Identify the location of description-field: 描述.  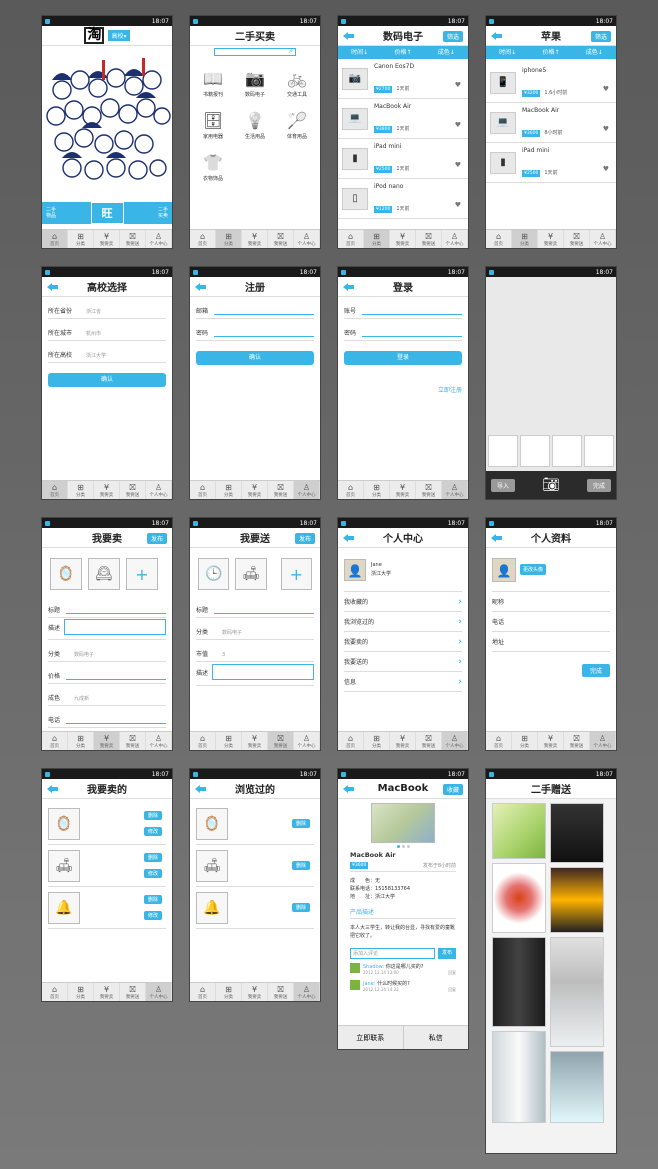
(255, 674).